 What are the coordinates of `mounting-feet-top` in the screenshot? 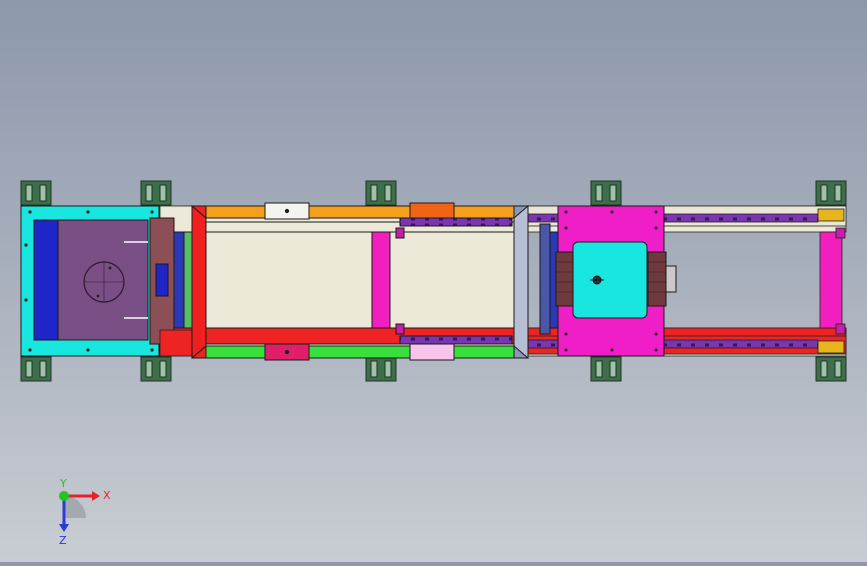 It's located at (433, 193).